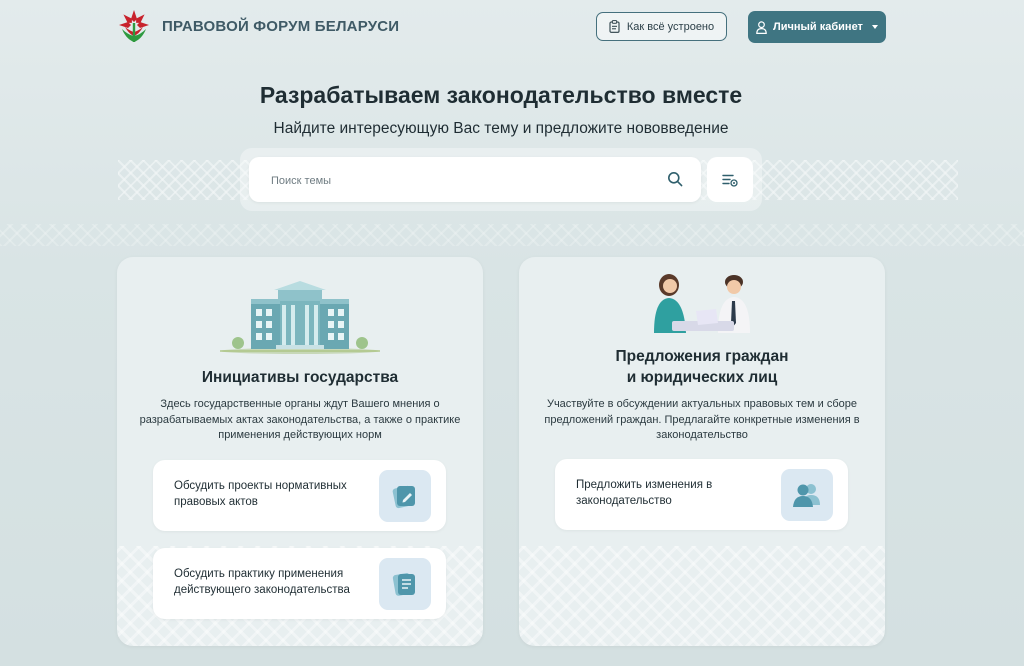 This screenshot has height=666, width=1024. Describe the element at coordinates (300, 317) in the screenshot. I see `government-building-icon` at that location.